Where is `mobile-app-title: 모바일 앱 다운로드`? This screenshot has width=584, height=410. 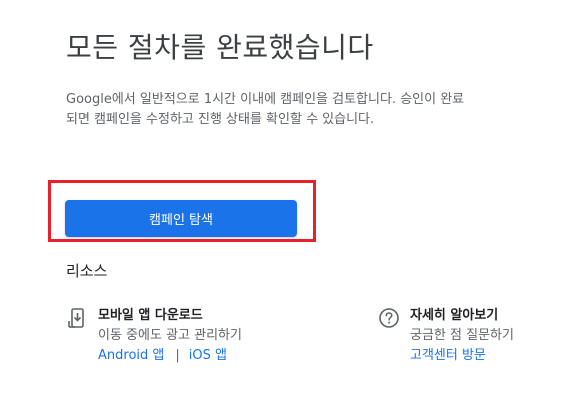 mobile-app-title: 모바일 앱 다운로드 is located at coordinates (150, 315).